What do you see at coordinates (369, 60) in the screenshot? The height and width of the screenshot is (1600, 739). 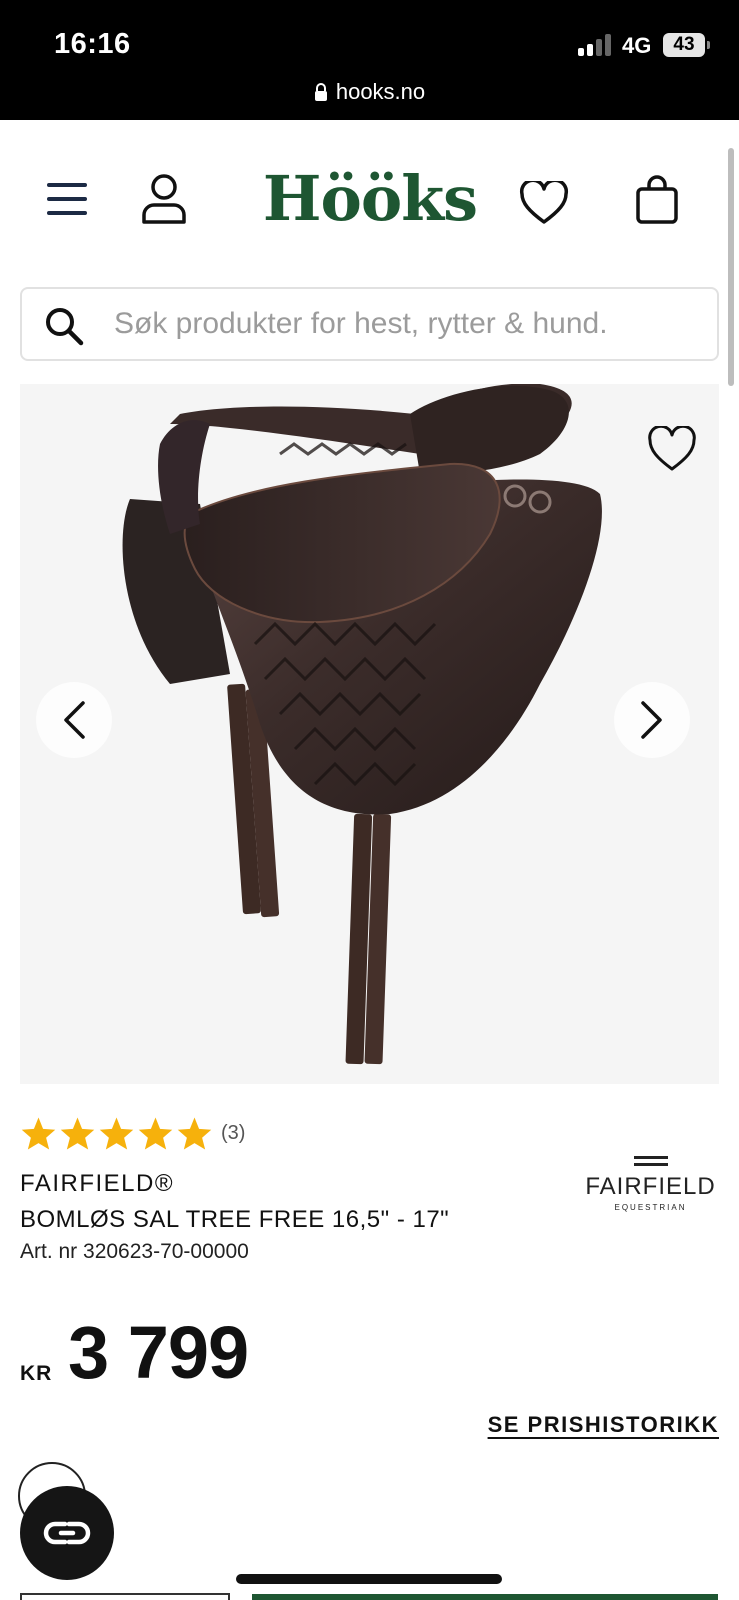 I see `status-bar: 16:16 4G 43 hooks.no` at bounding box center [369, 60].